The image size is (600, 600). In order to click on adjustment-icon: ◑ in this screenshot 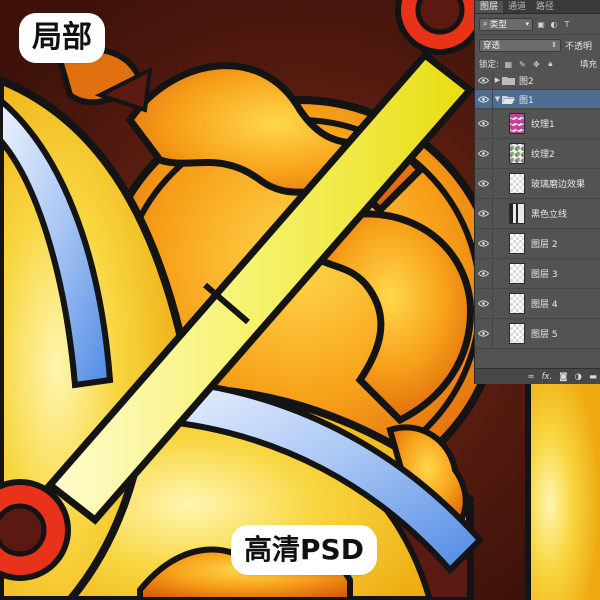, I will do `click(578, 377)`.